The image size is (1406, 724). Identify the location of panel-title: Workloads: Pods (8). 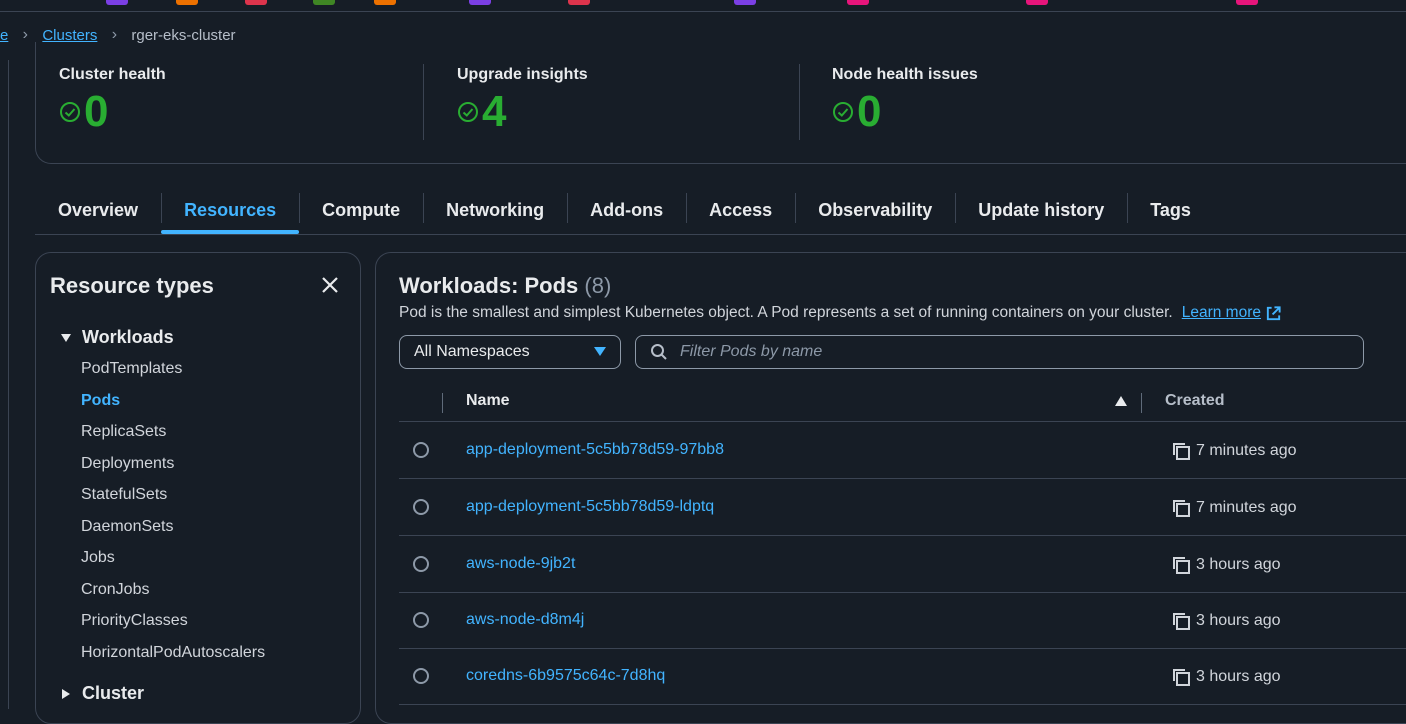
(505, 286).